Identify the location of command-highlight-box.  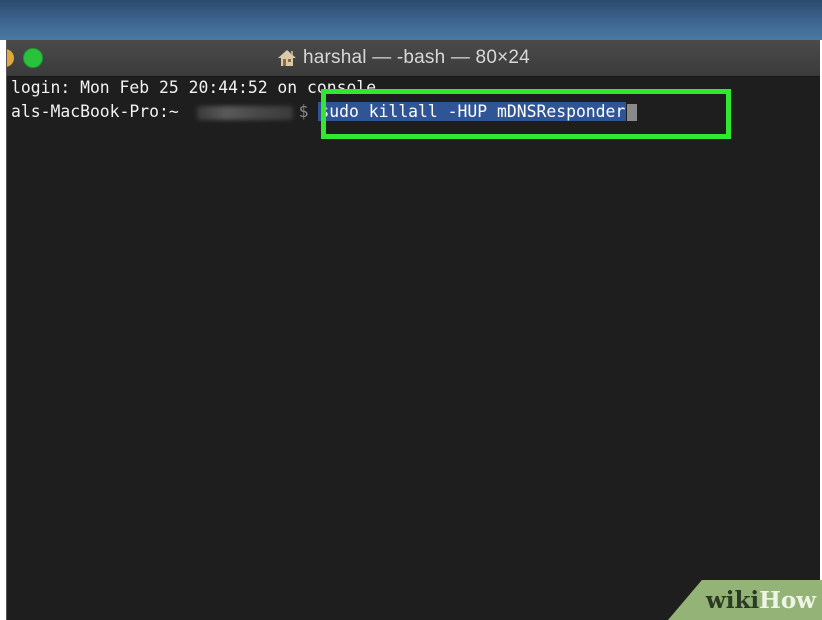
(526, 114).